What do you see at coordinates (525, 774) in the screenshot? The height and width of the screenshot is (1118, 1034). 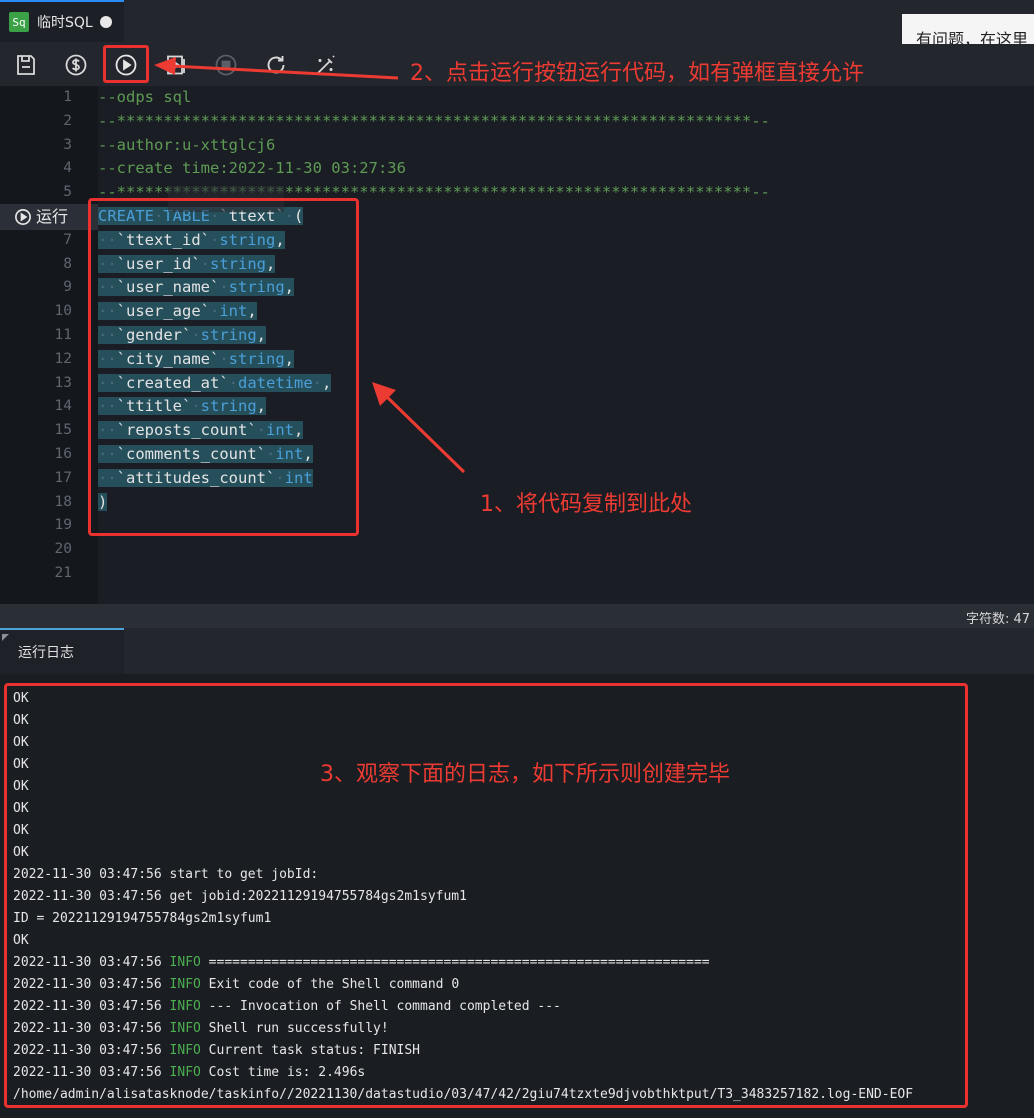 I see `annotation-step-3: 3、观察下面的日志，如下所示则创建完毕` at bounding box center [525, 774].